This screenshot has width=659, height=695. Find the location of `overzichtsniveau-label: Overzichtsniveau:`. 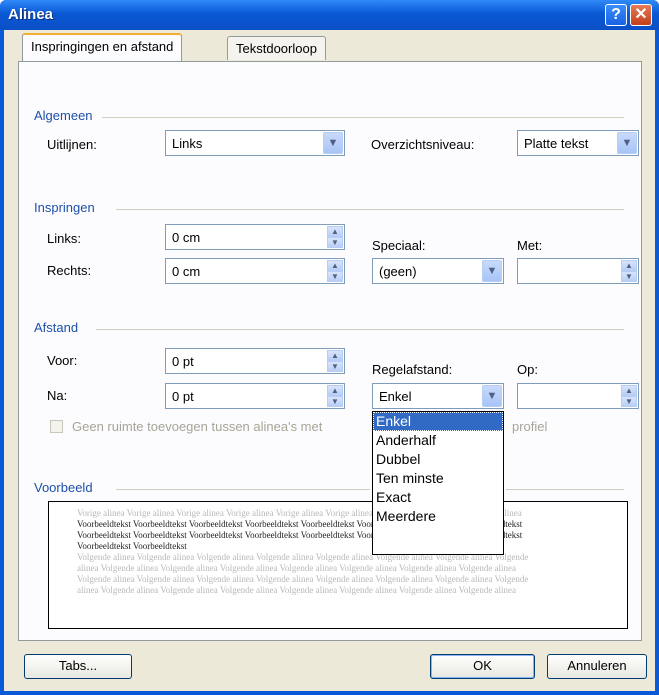

overzichtsniveau-label: Overzichtsniveau: is located at coordinates (423, 144).